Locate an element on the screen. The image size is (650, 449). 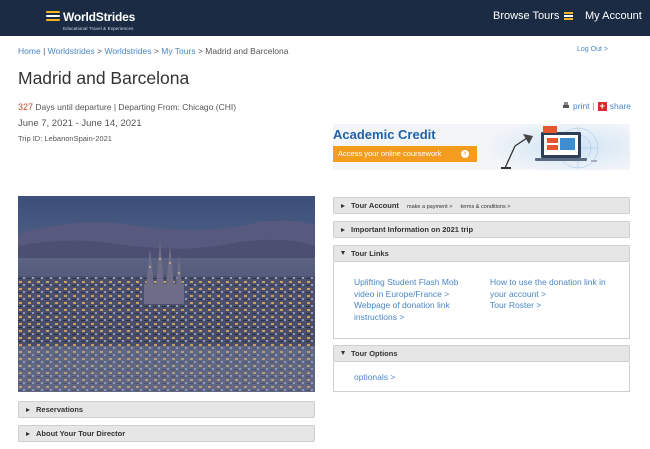
important-info-panel: Important Information on 2021 trip is located at coordinates (481, 229).